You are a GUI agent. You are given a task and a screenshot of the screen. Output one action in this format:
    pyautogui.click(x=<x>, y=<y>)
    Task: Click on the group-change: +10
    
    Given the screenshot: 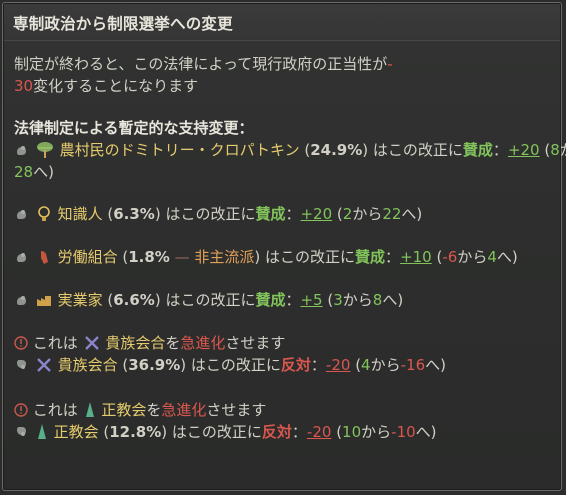 What is the action you would take?
    pyautogui.click(x=416, y=257)
    